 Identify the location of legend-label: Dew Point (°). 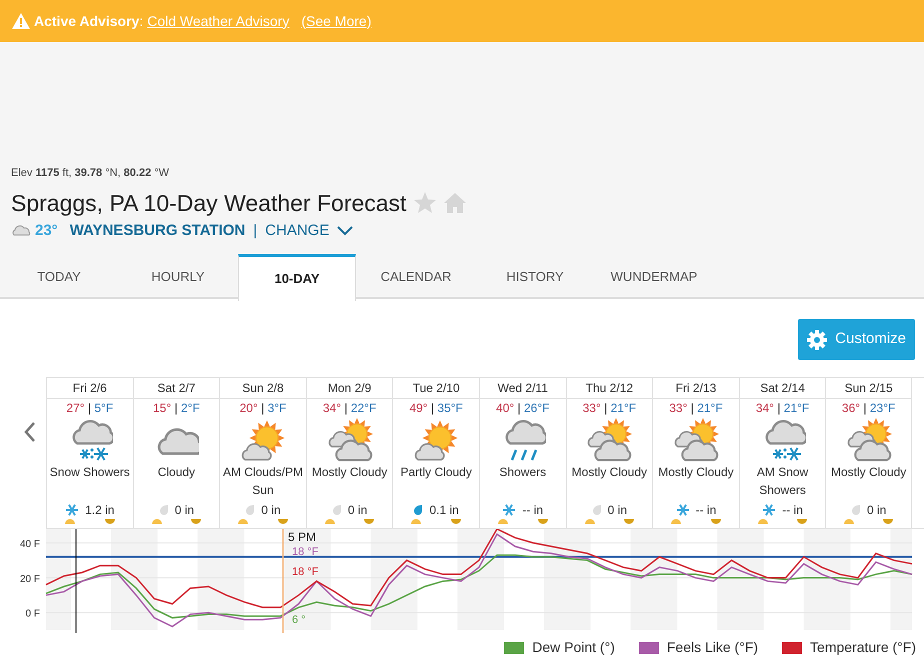
(573, 647).